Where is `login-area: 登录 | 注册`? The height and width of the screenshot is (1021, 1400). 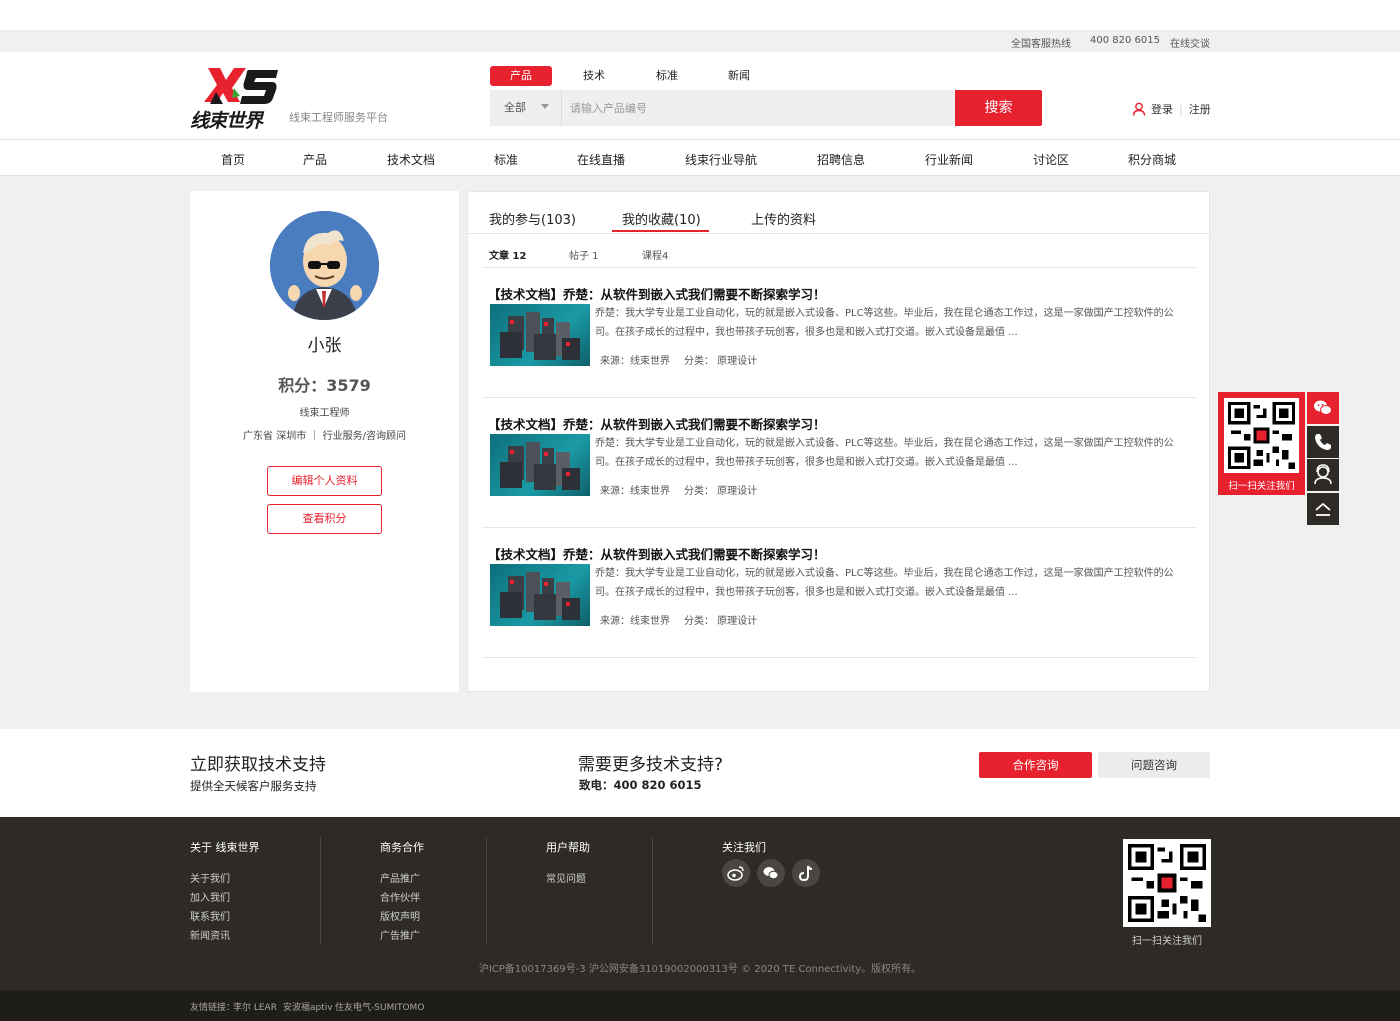
login-area: 登录 | 注册 is located at coordinates (1171, 109).